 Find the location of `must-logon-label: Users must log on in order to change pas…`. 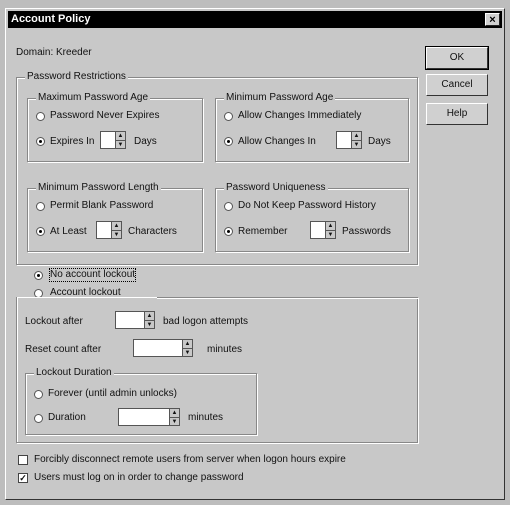

must-logon-label: Users must log on in order to change pas… is located at coordinates (139, 477).